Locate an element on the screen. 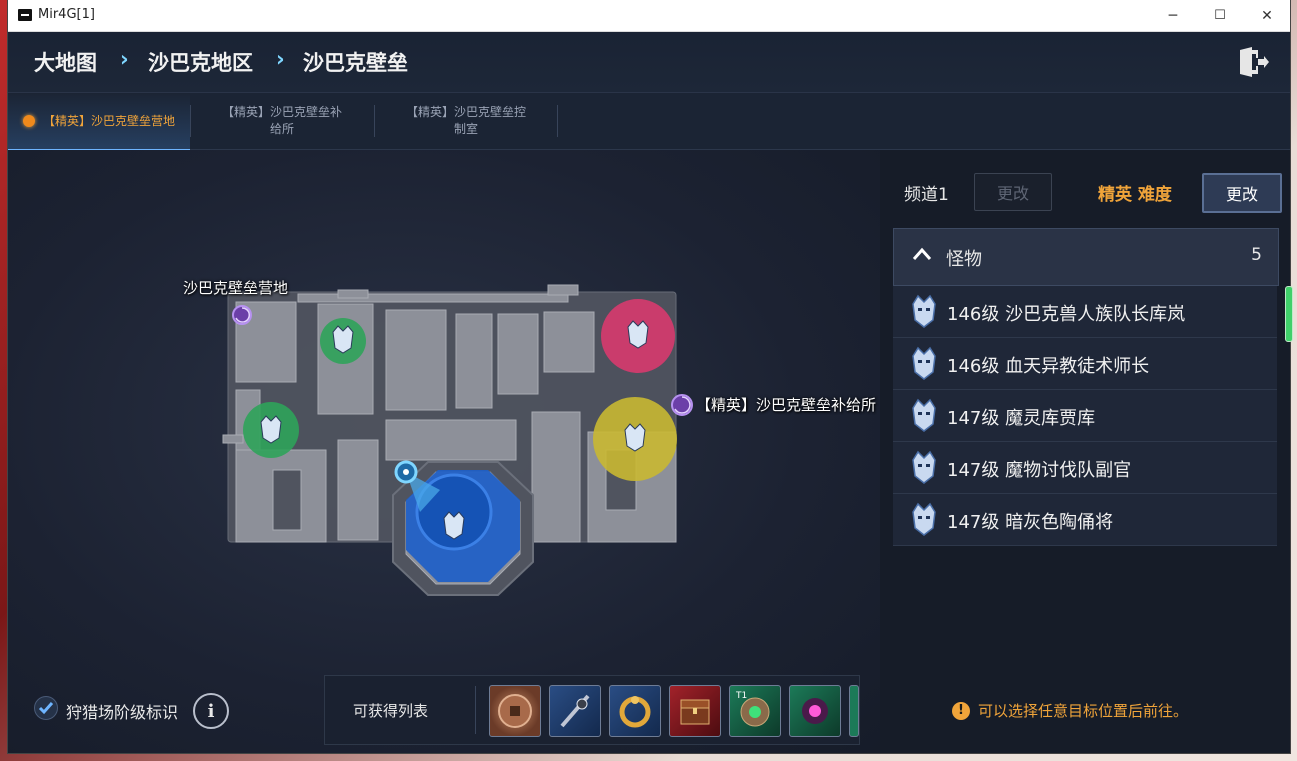 Image resolution: width=1297 pixels, height=761 pixels. coin-icon is located at coordinates (515, 711).